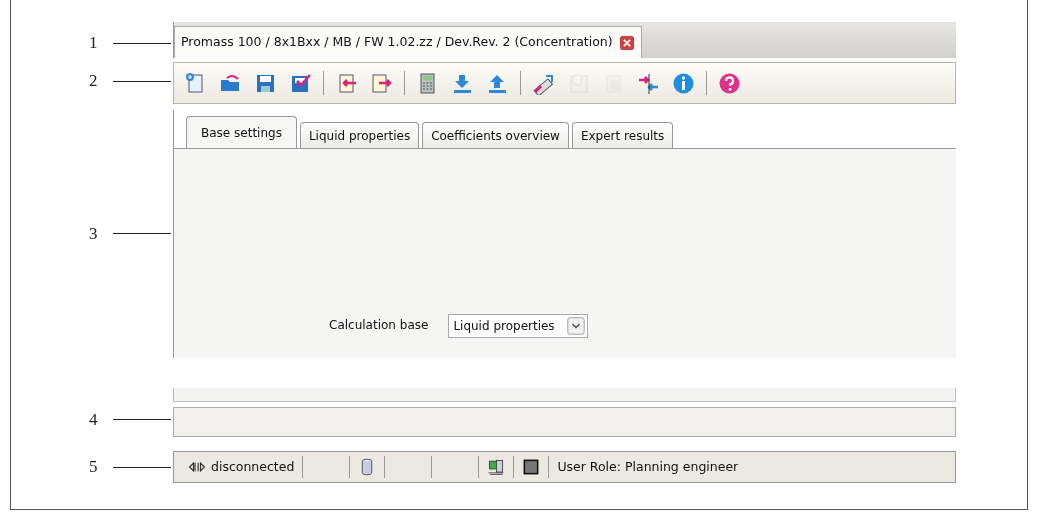 The image size is (1038, 516). I want to click on computer-icon, so click(496, 467).